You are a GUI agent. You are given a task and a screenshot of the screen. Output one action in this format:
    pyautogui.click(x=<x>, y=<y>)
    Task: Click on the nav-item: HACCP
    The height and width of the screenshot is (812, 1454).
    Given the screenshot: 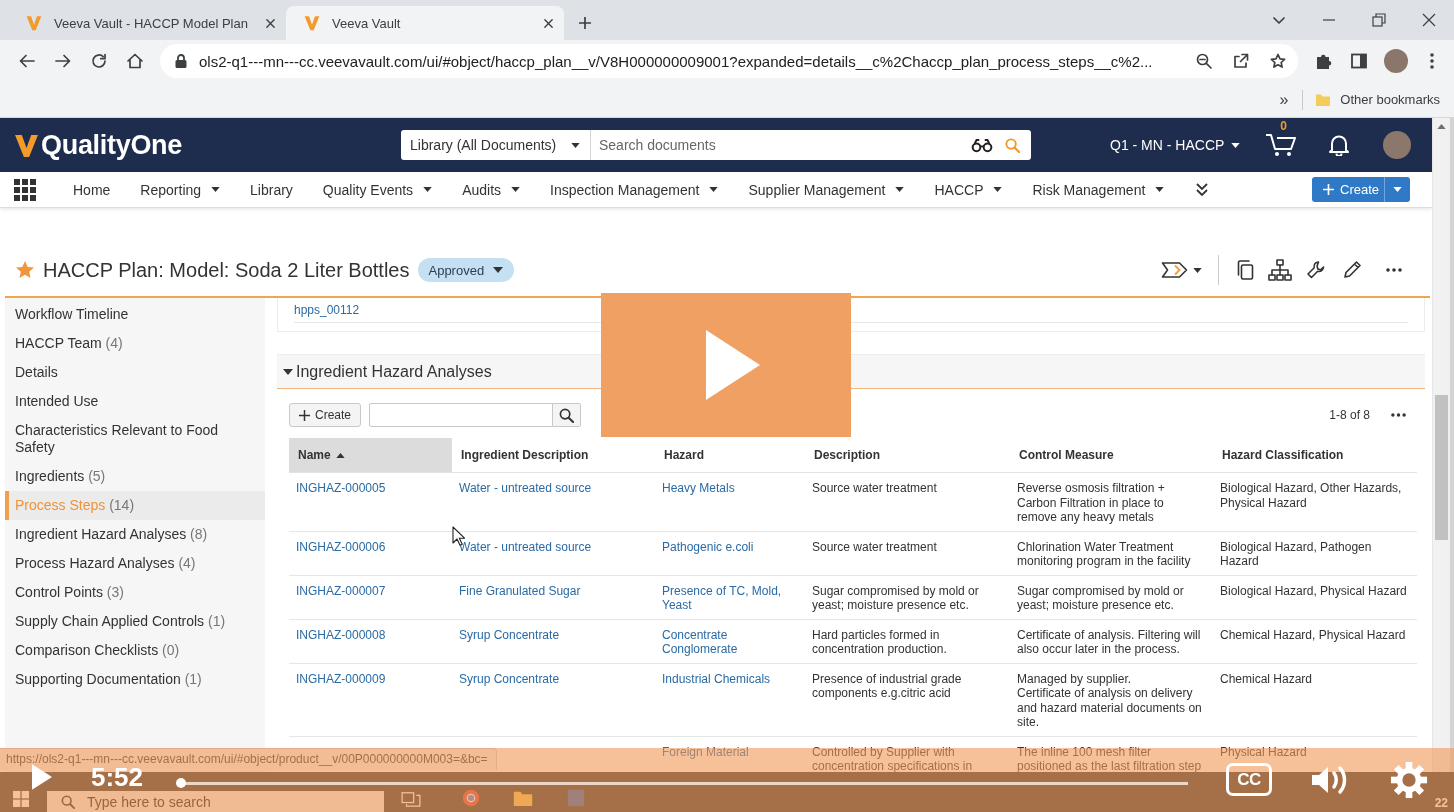 What is the action you would take?
    pyautogui.click(x=968, y=189)
    